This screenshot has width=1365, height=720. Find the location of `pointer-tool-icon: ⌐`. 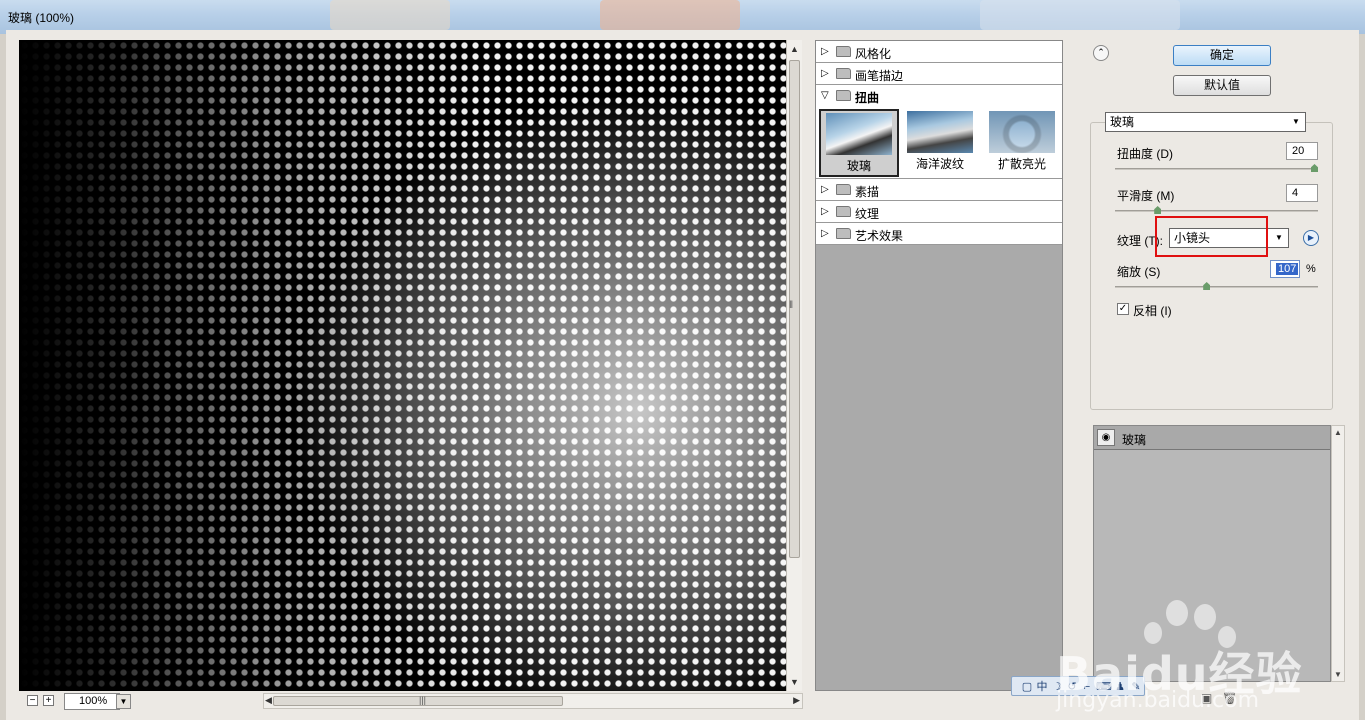

pointer-tool-icon: ⌐ is located at coordinates (1087, 687).